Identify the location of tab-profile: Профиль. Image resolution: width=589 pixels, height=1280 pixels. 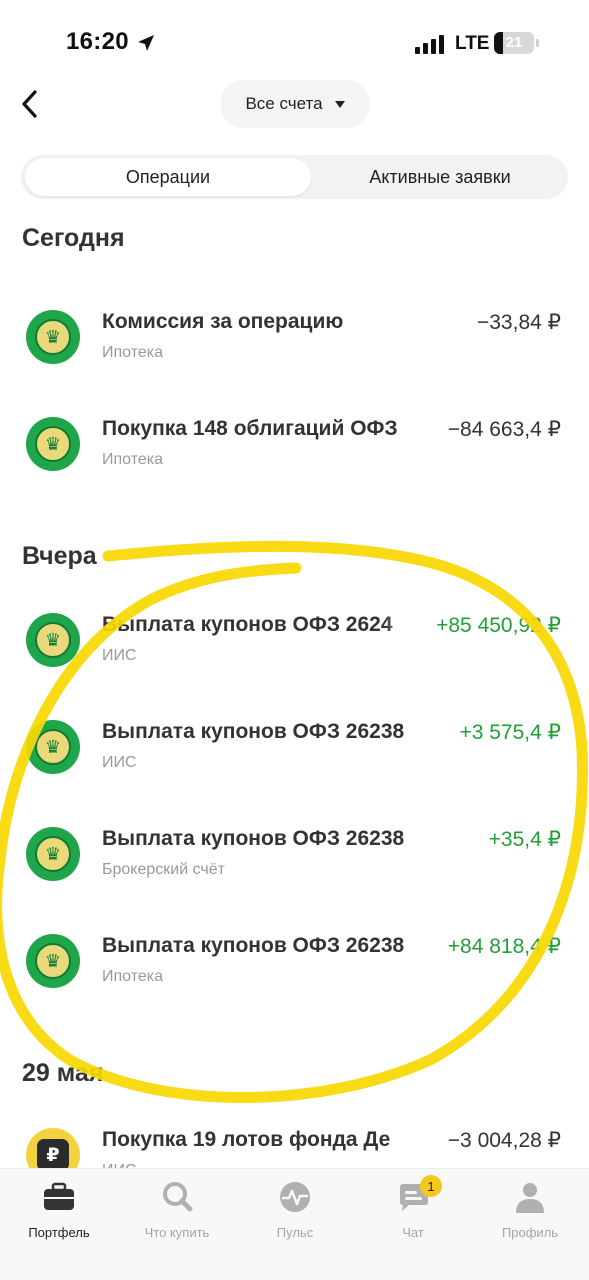
(530, 1214).